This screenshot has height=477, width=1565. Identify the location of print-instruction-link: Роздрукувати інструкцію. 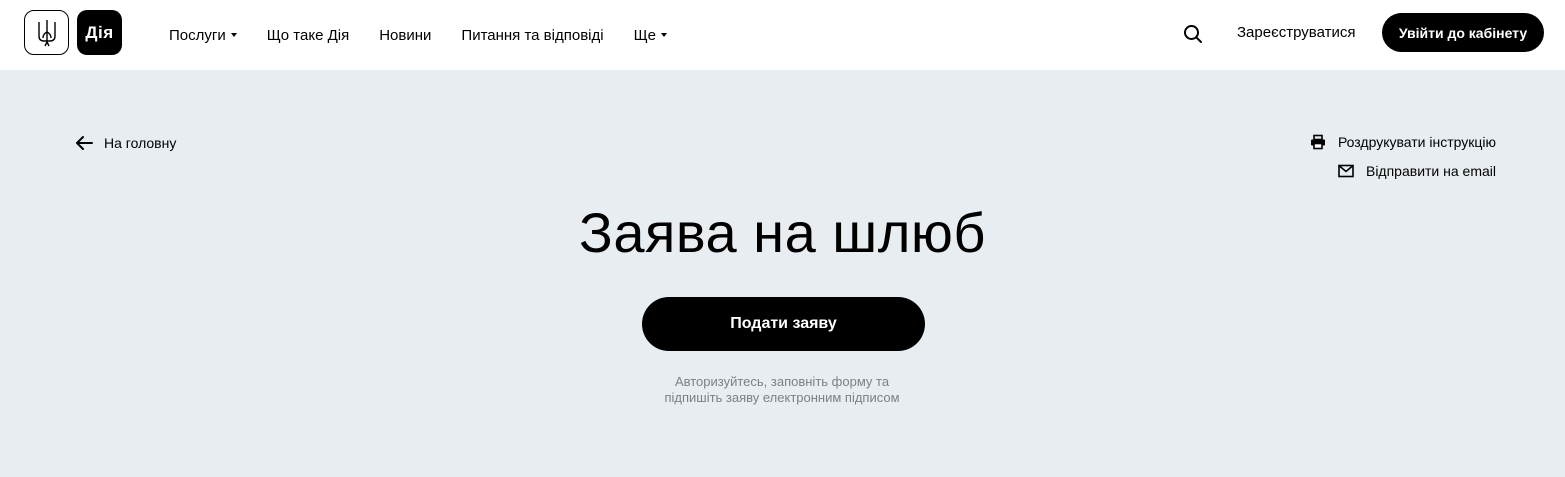
(1403, 142).